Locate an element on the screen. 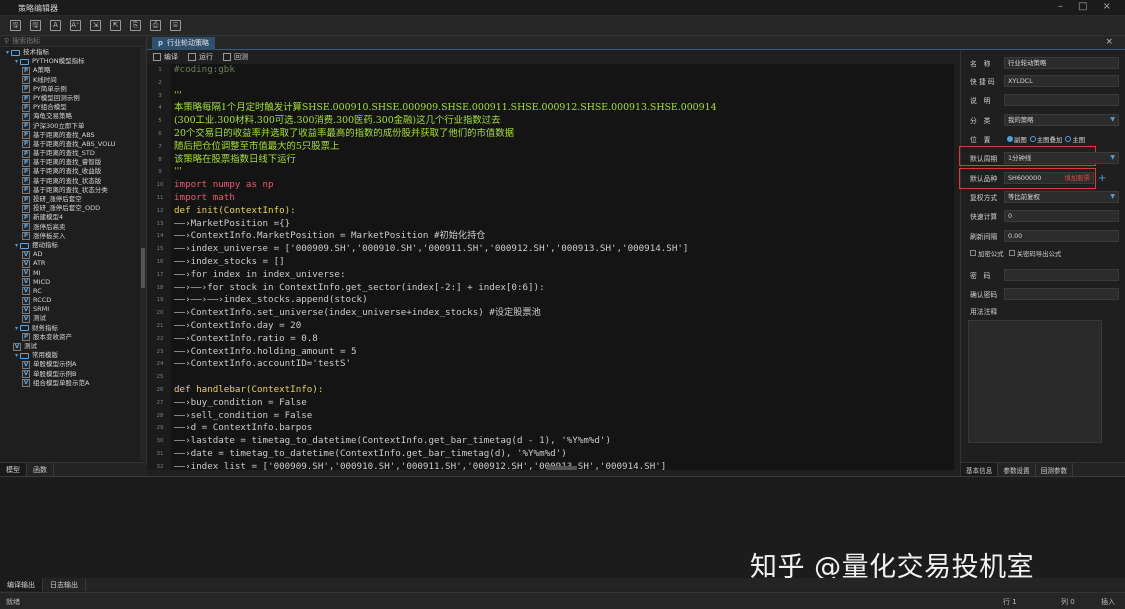 This screenshot has height=609, width=1125. code-line: ——›sell_condition = False is located at coordinates (559, 416).